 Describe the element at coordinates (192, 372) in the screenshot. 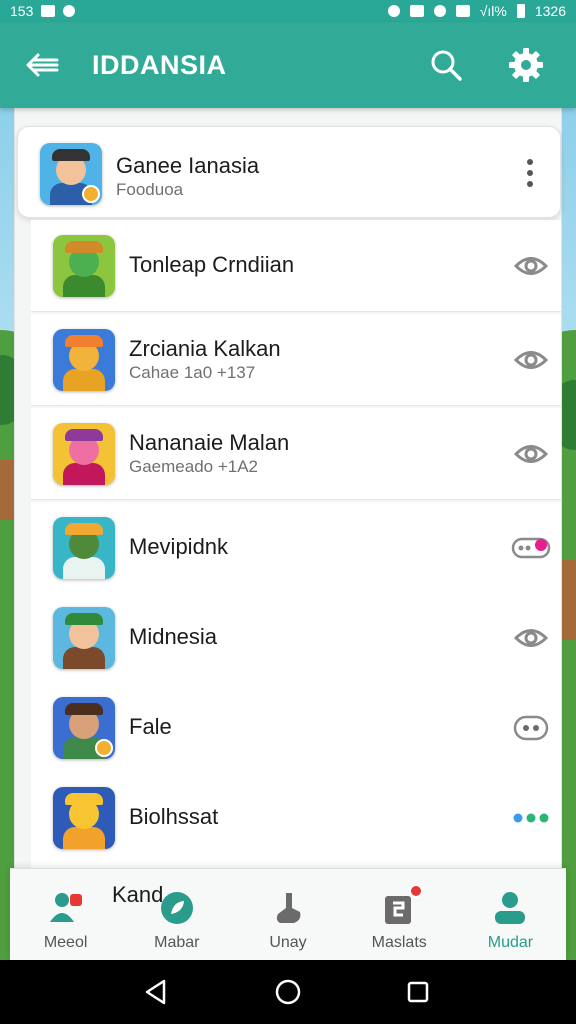

I see `item-subtitle: Cahae 1a0 +137` at that location.